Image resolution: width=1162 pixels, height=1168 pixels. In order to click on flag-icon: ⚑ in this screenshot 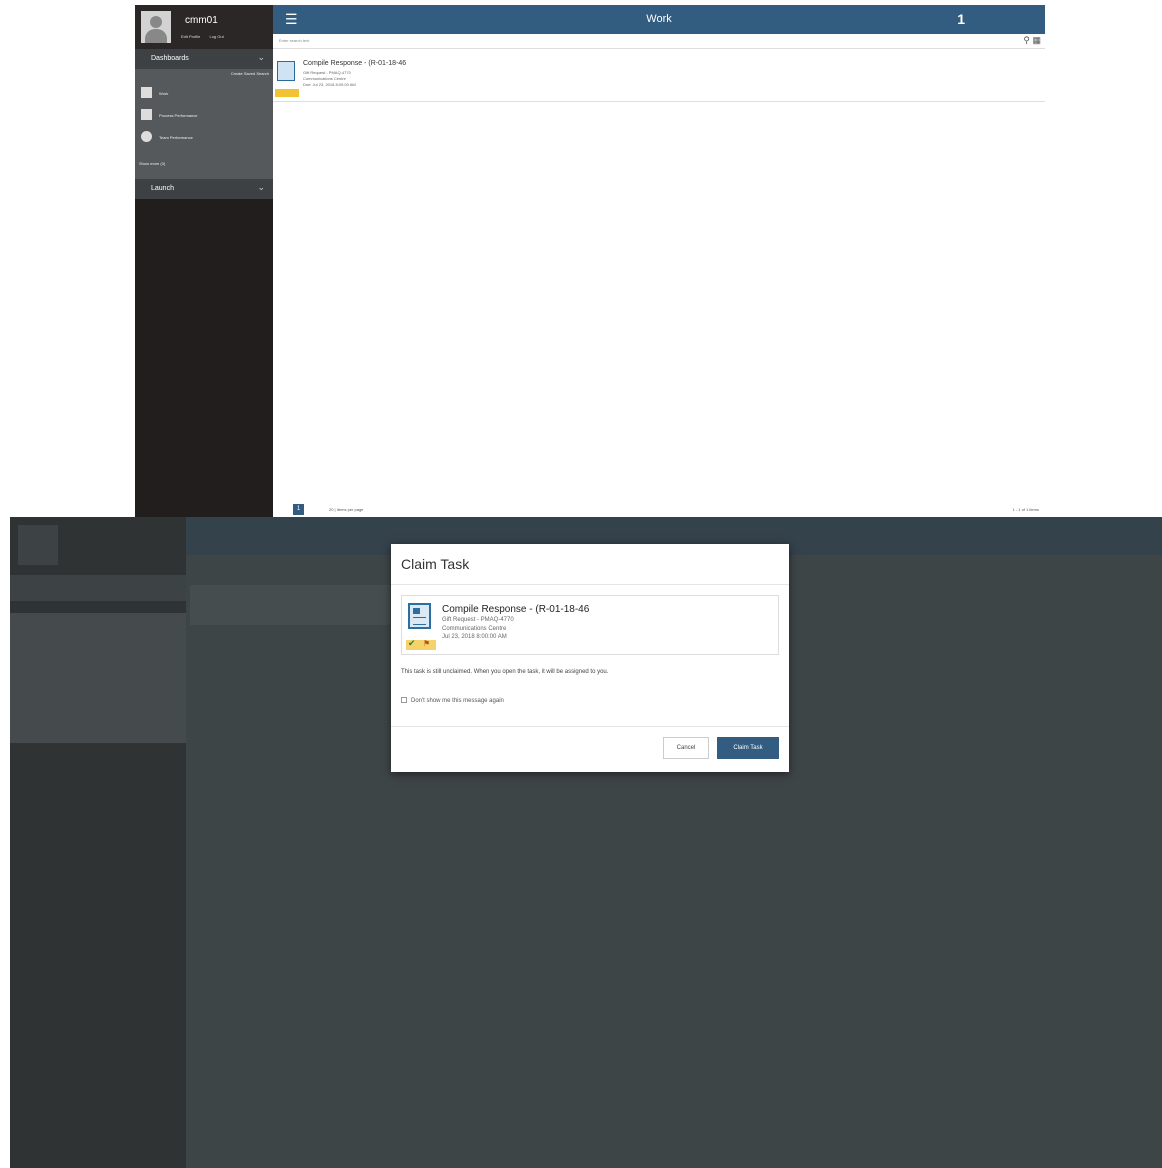, I will do `click(427, 643)`.